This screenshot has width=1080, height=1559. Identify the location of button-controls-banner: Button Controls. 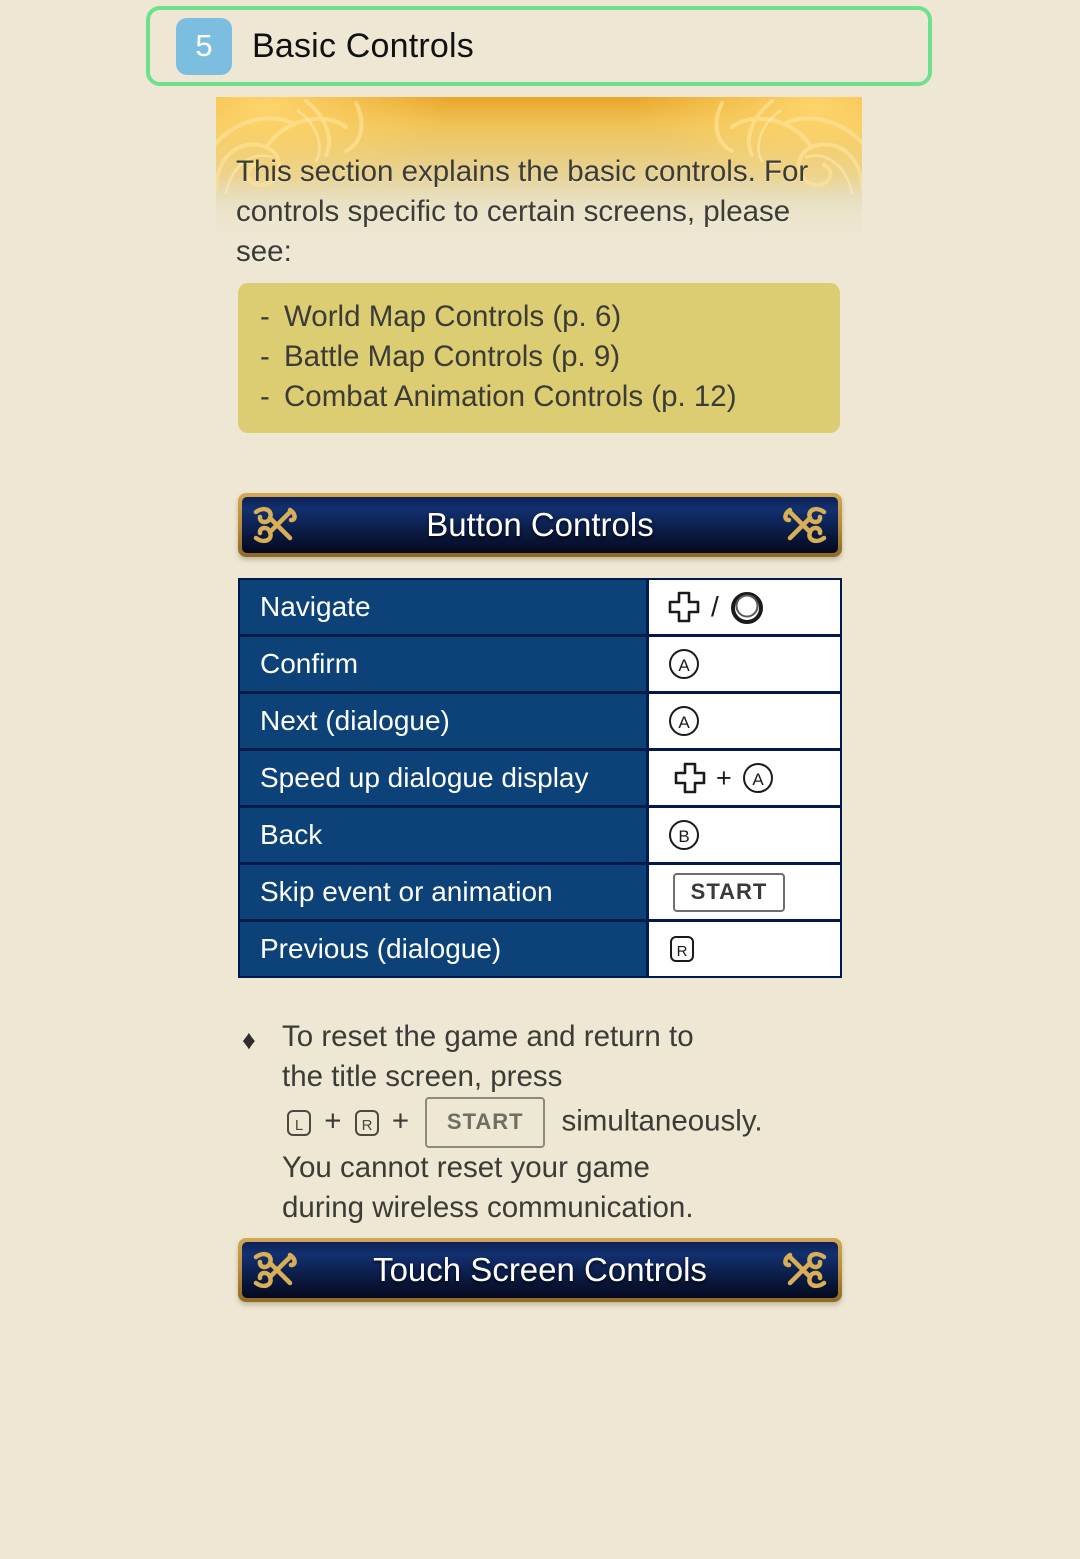
(540, 525).